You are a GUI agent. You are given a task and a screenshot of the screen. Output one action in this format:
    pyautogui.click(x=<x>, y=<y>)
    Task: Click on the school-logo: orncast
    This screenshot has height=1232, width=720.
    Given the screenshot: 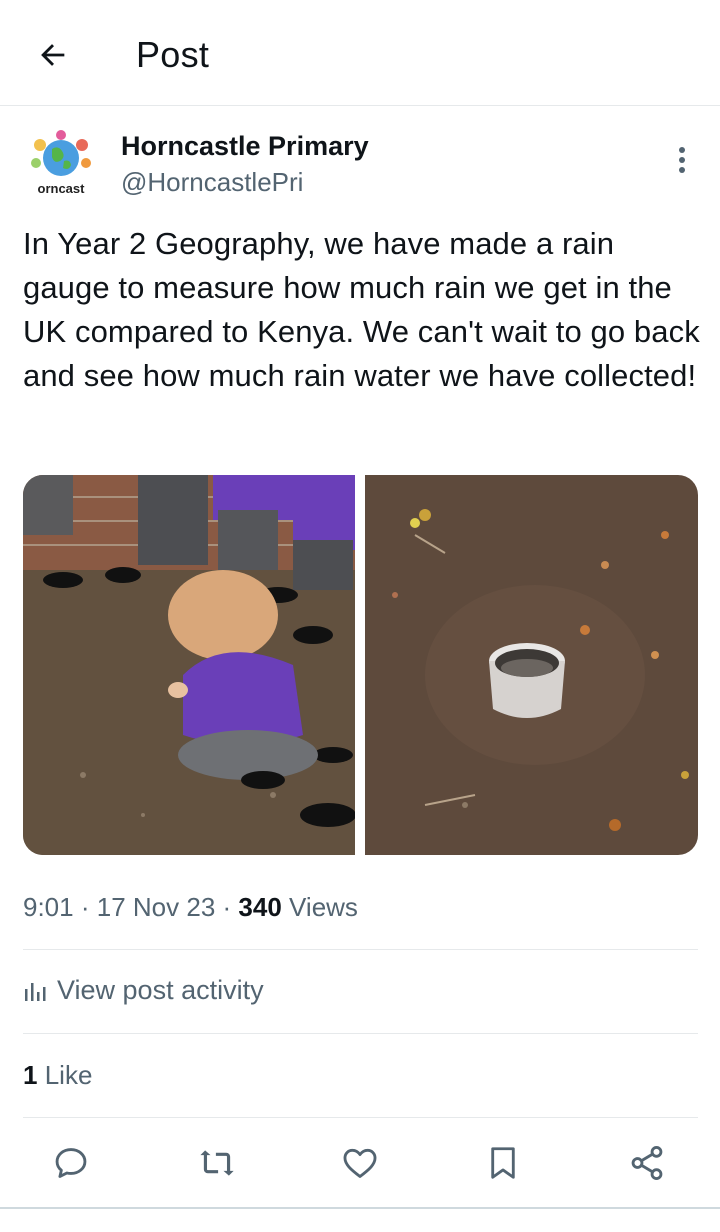 What is the action you would take?
    pyautogui.click(x=61, y=163)
    